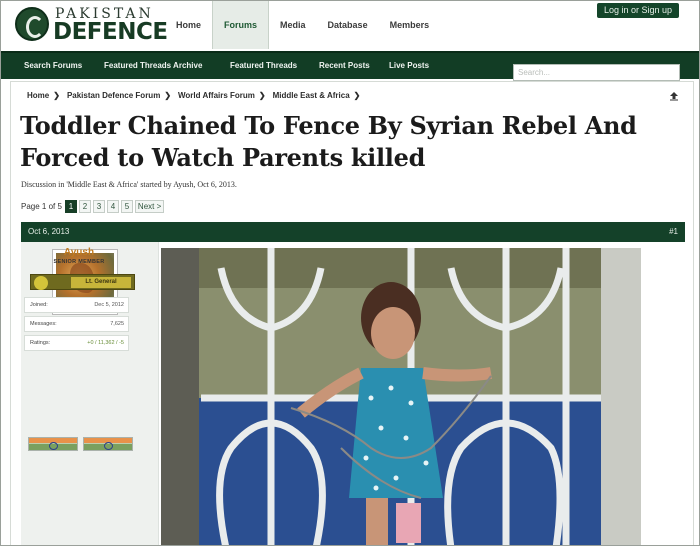  I want to click on logo-bottom-text: DEFENCE, so click(110, 32).